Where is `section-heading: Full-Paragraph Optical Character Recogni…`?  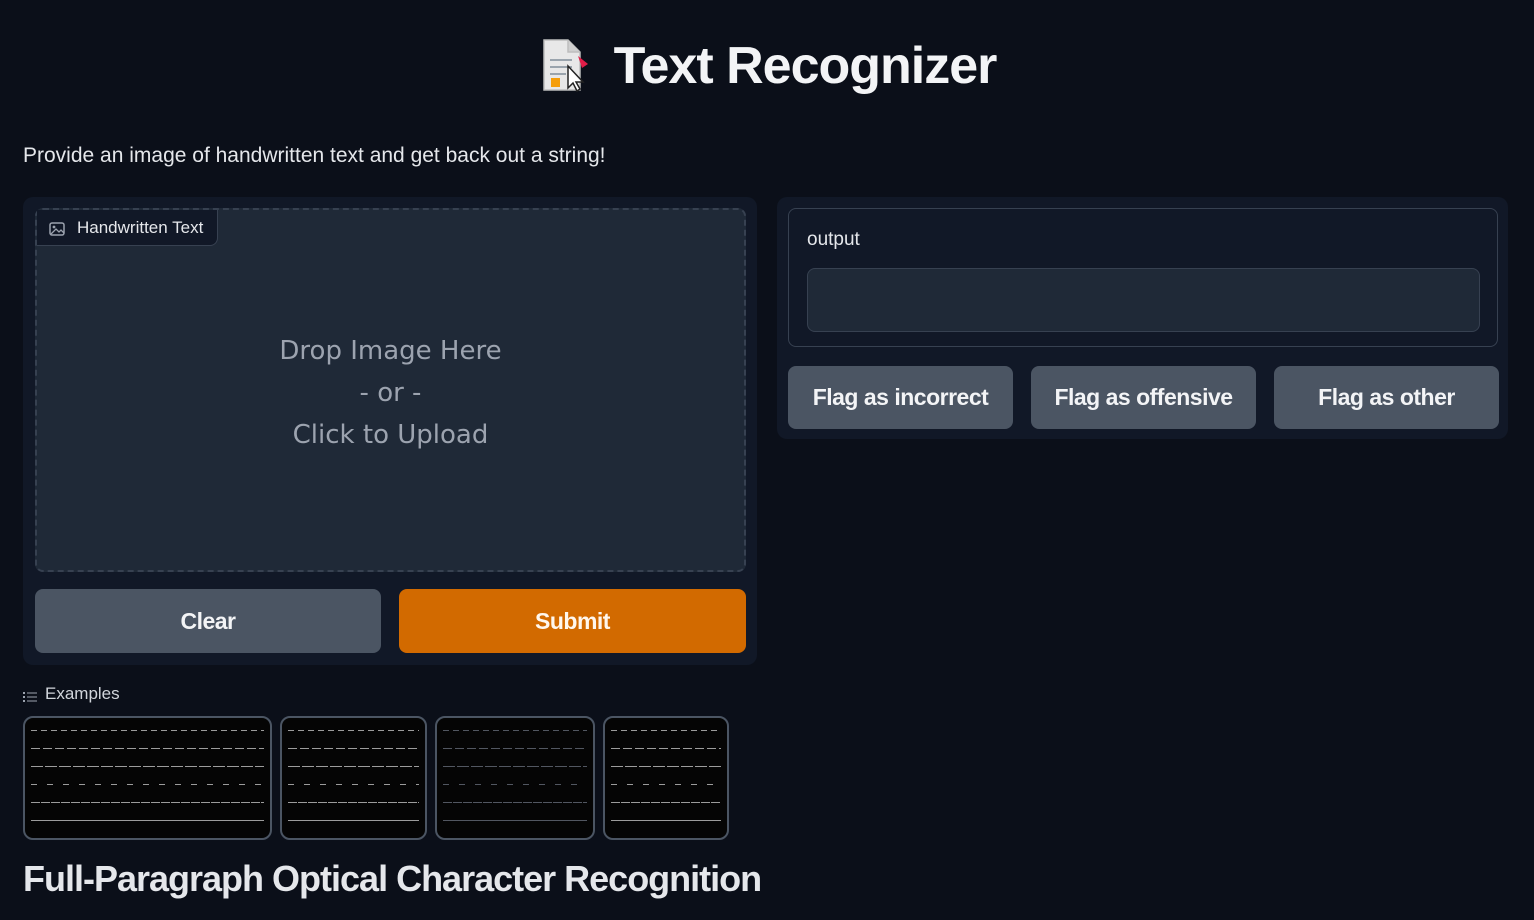 section-heading: Full-Paragraph Optical Character Recogni… is located at coordinates (392, 878).